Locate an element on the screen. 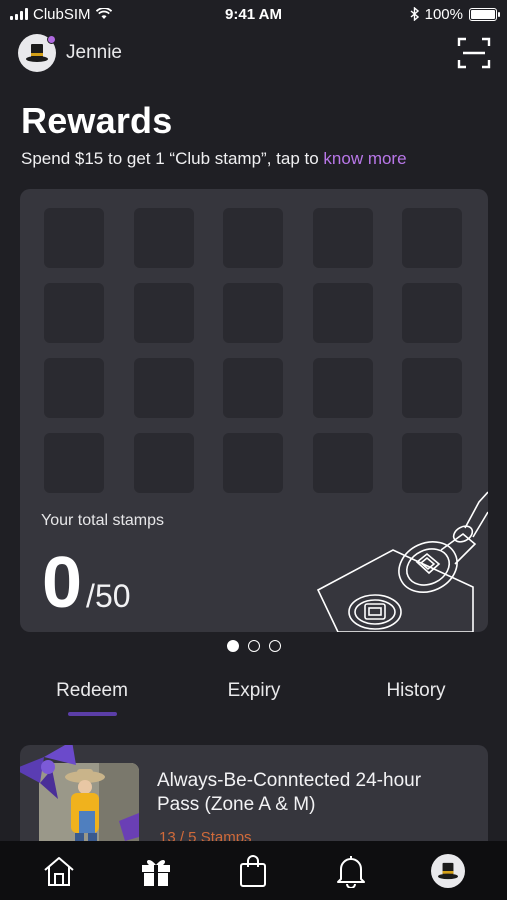 This screenshot has height=900, width=507. total-stamps-max: /50 is located at coordinates (108, 596).